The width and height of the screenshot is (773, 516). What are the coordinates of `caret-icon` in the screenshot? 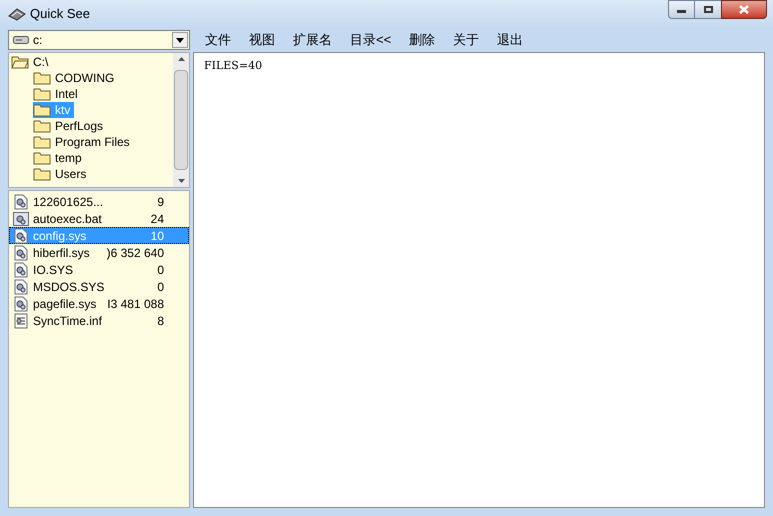 It's located at (180, 40).